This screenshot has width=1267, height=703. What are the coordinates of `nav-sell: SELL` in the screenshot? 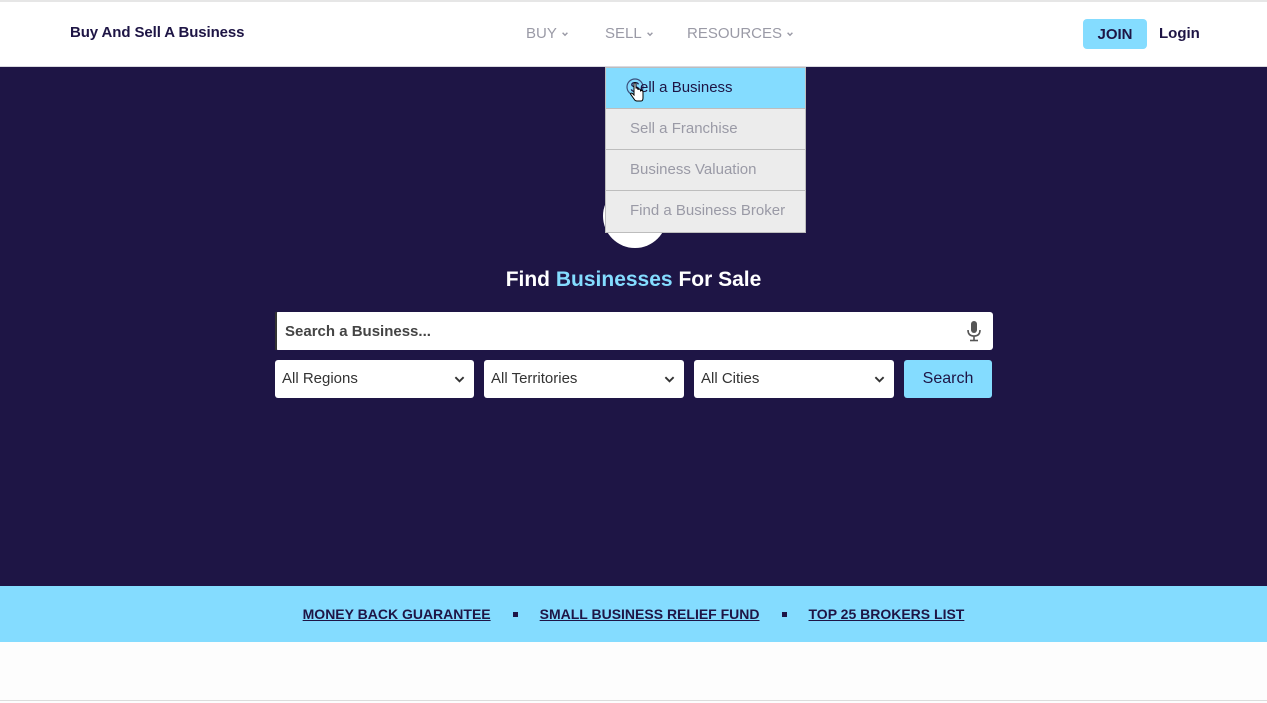 It's located at (629, 33).